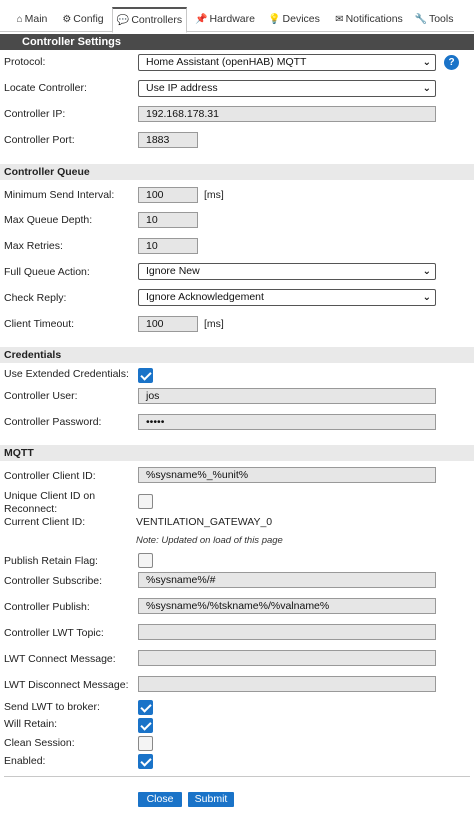 The height and width of the screenshot is (818, 474). Describe the element at coordinates (48, 220) in the screenshot. I see `max-queue-depth-label: Max Queue Depth:` at that location.